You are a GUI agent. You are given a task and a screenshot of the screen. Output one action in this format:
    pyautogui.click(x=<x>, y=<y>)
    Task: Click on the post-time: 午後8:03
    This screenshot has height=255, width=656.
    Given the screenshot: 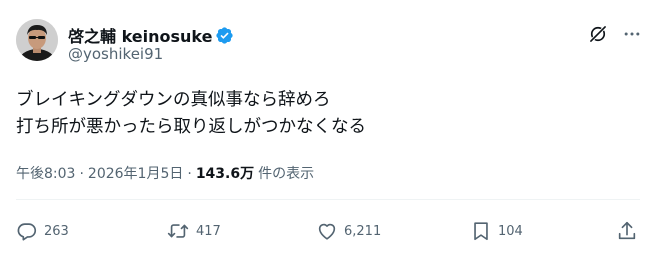 What is the action you would take?
    pyautogui.click(x=45, y=173)
    